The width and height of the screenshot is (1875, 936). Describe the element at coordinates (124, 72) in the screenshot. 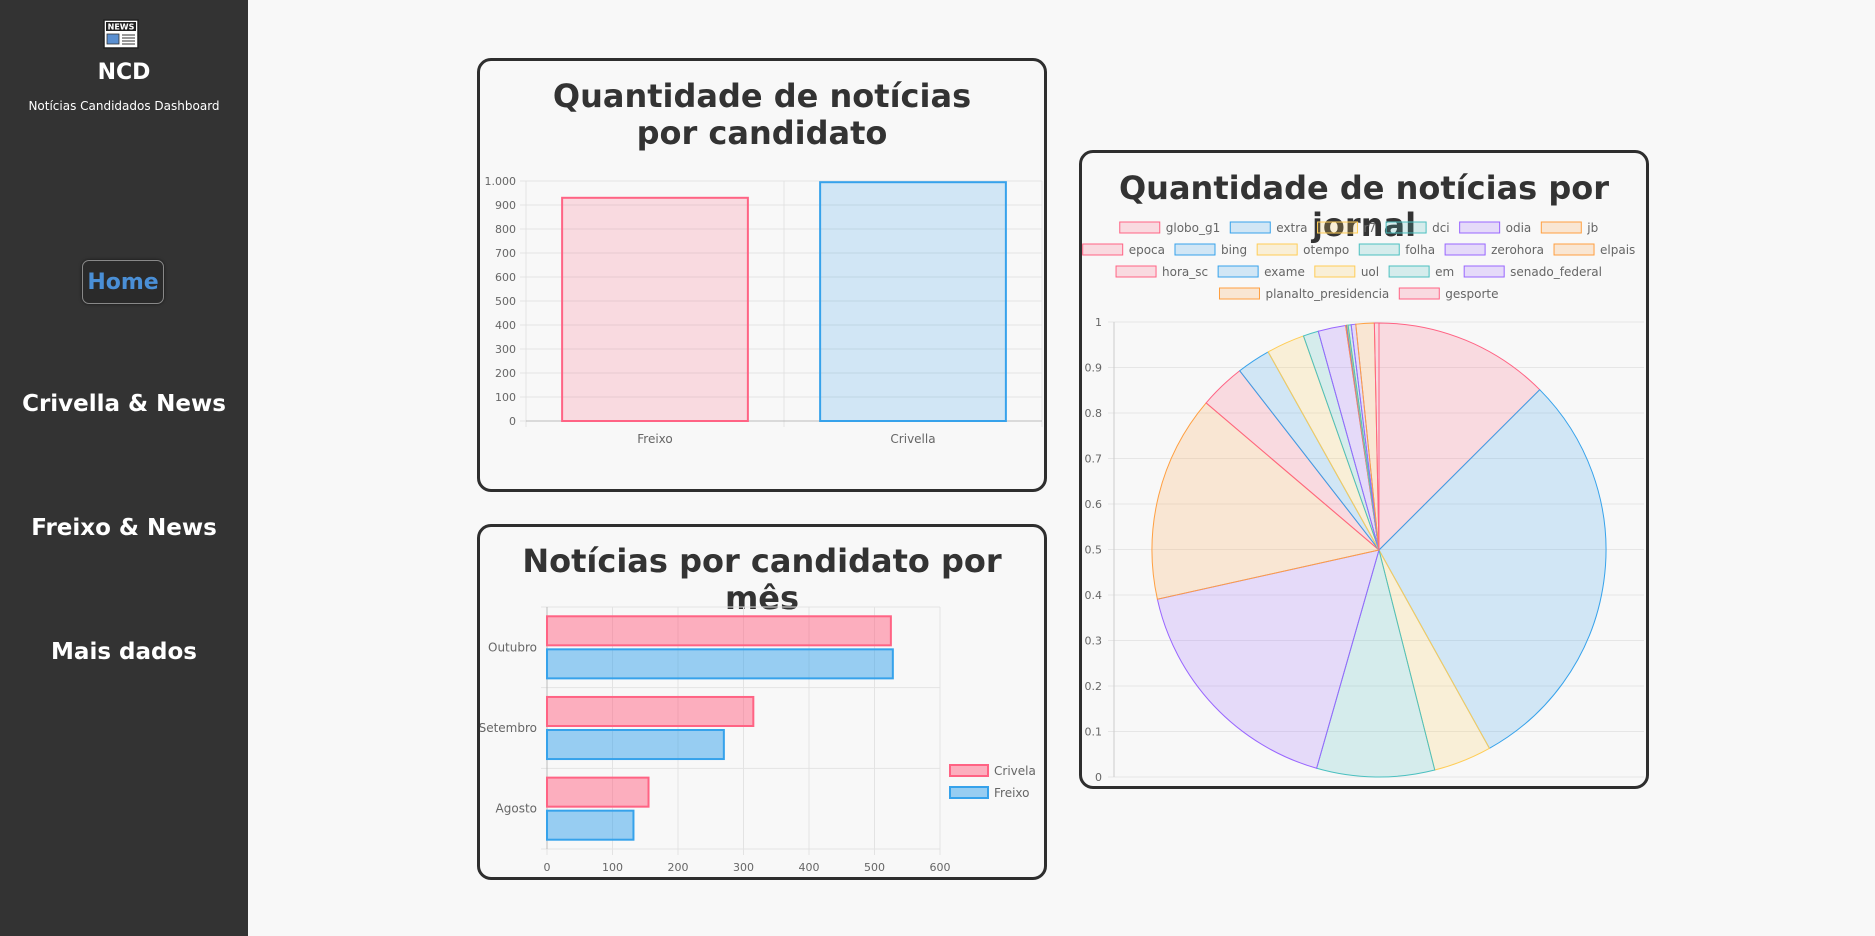

I see `brand-title: NCD` at that location.